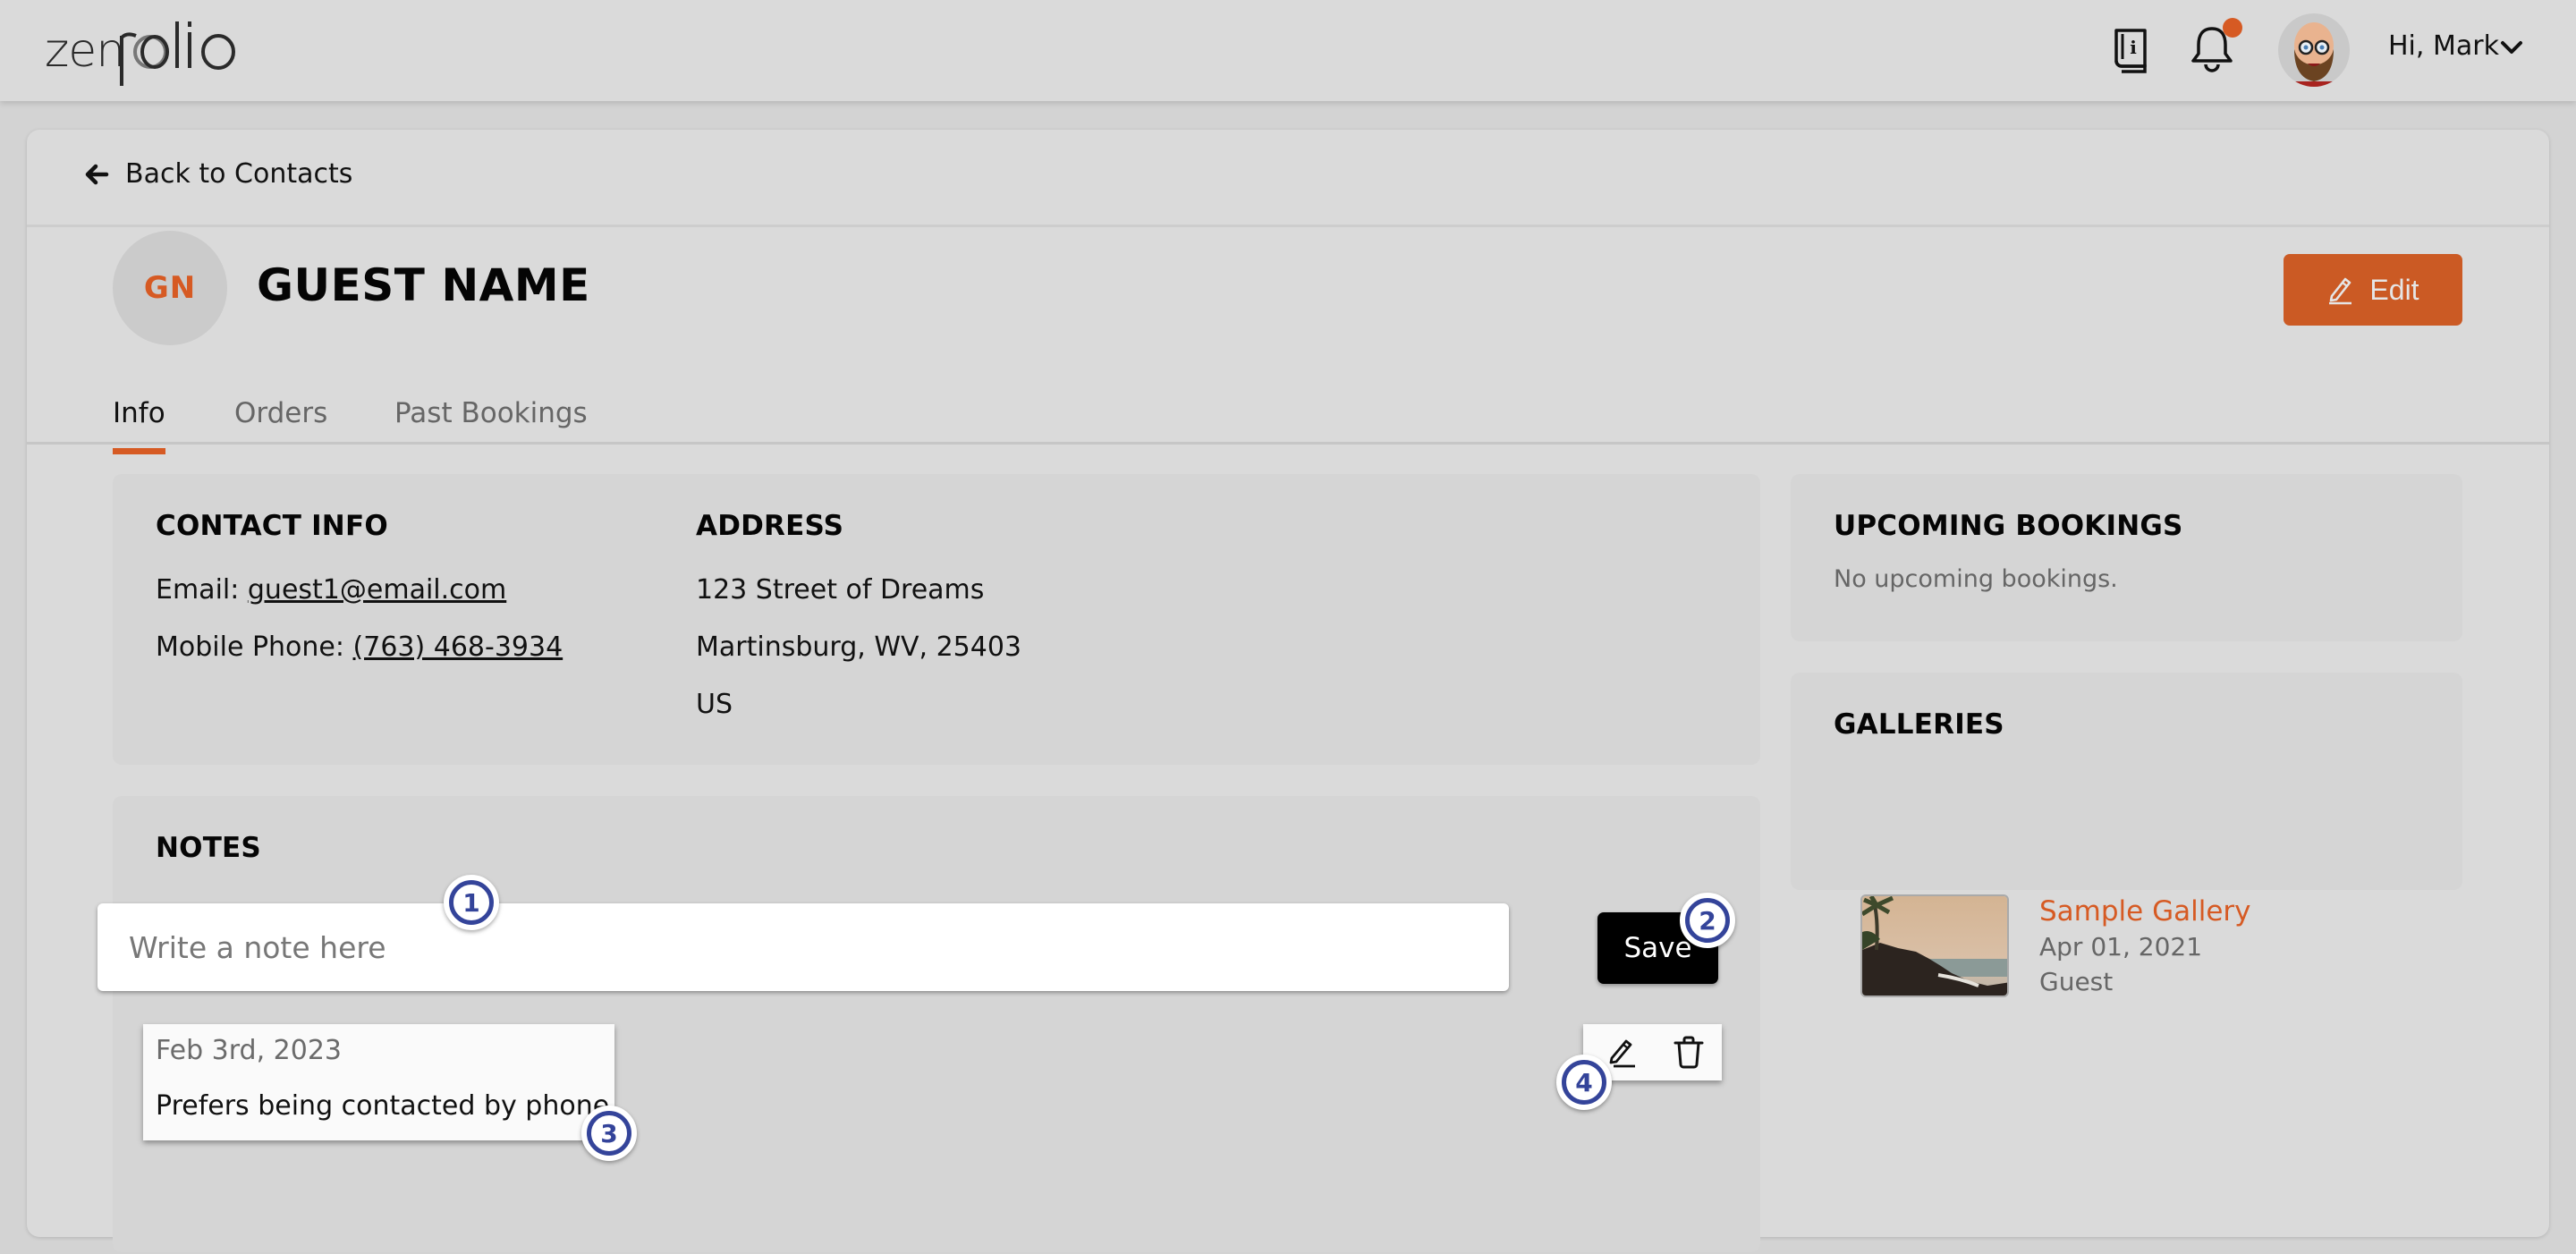 The width and height of the screenshot is (2576, 1254). I want to click on contact-info-heading: CONTACT INFO, so click(272, 526).